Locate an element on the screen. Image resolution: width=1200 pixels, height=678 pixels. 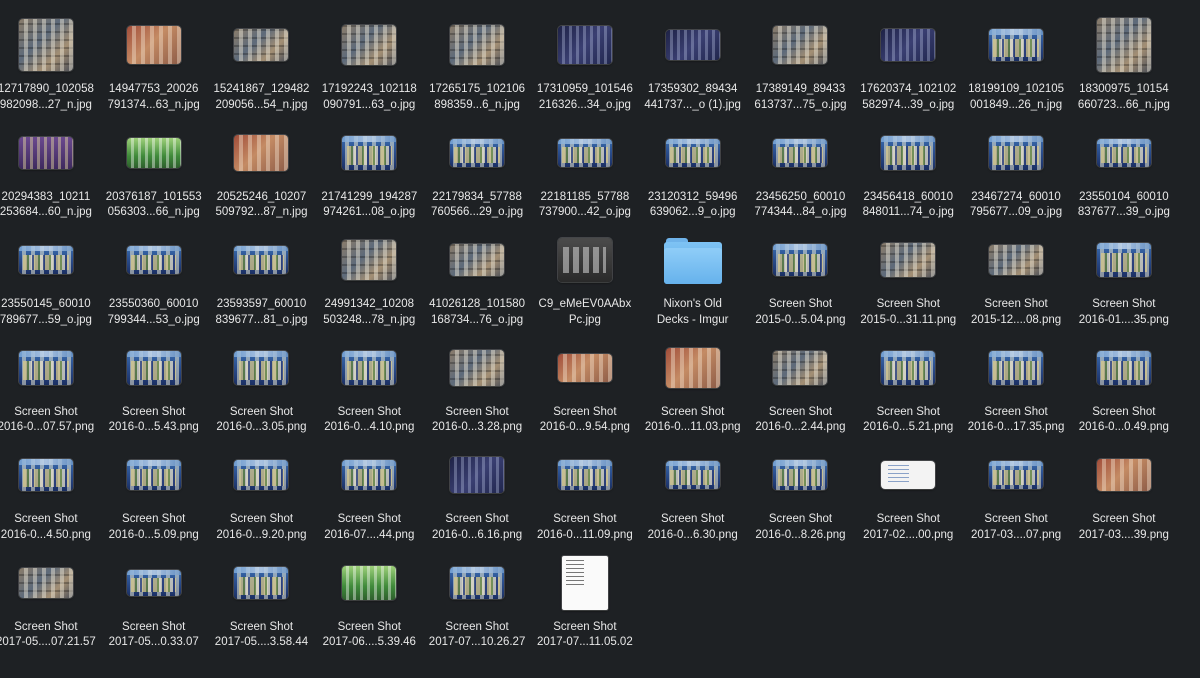
file-name-line-2: 253684...60_n.jpg is located at coordinates (46, 212).